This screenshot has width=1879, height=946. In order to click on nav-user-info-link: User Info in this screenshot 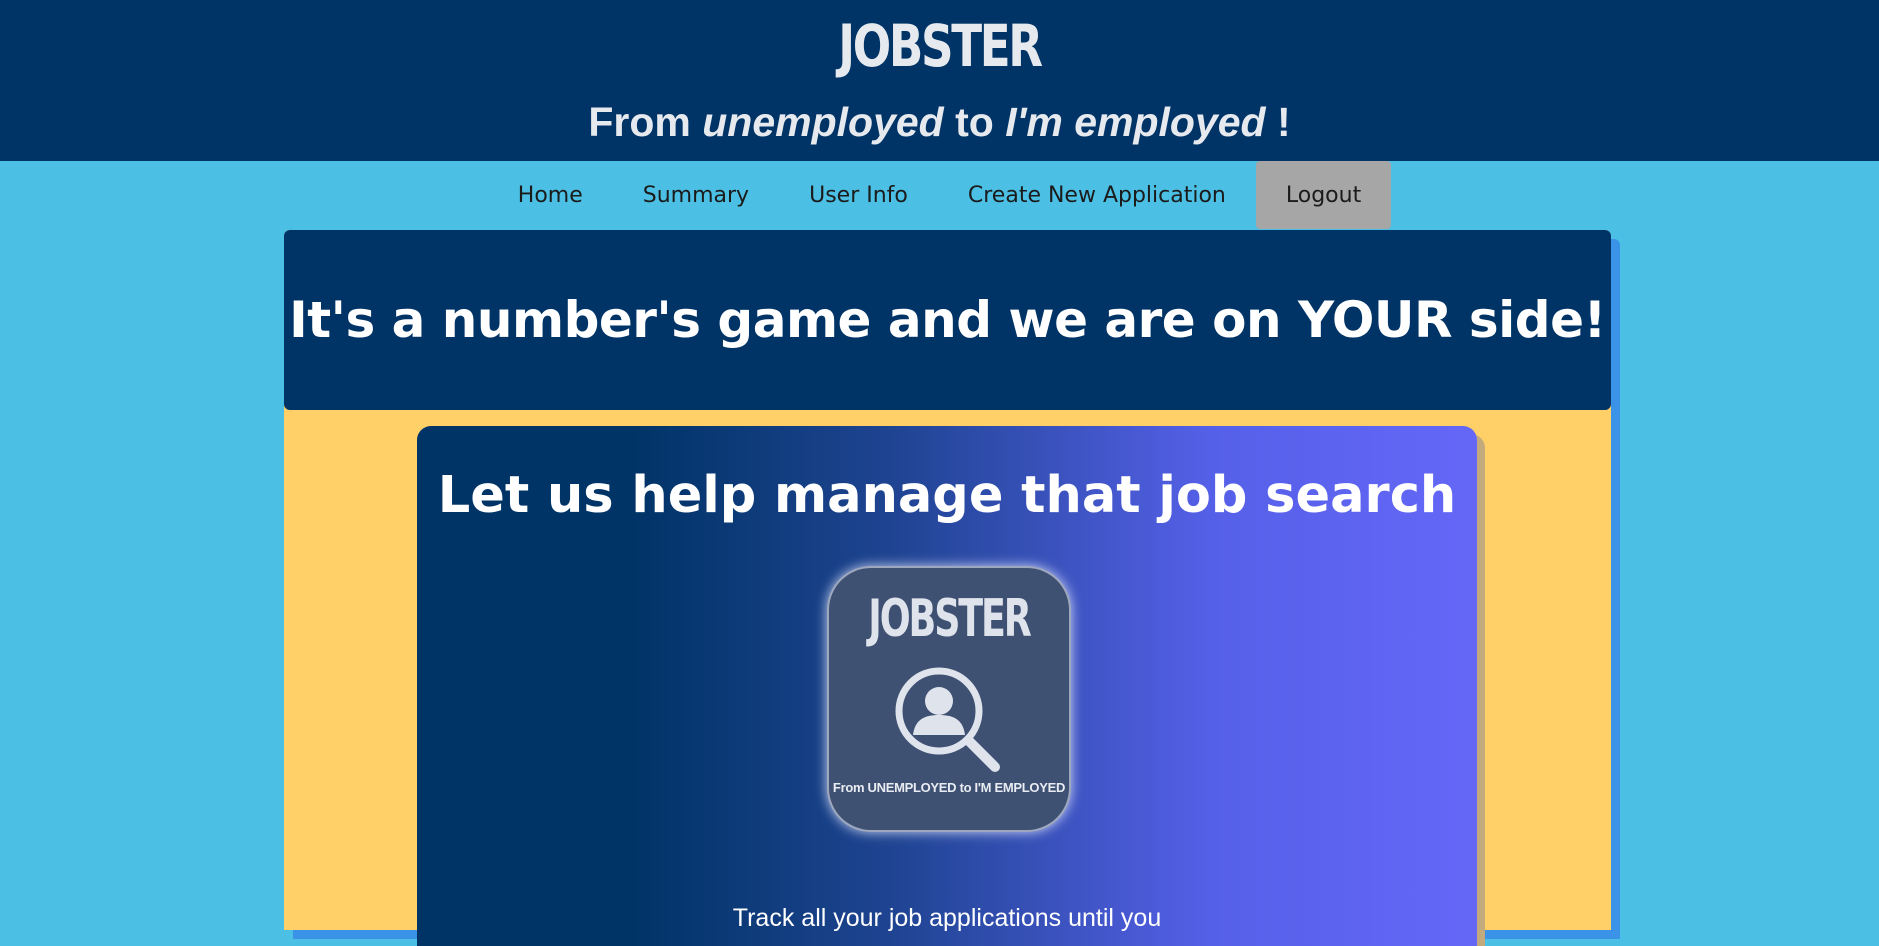, I will do `click(858, 195)`.